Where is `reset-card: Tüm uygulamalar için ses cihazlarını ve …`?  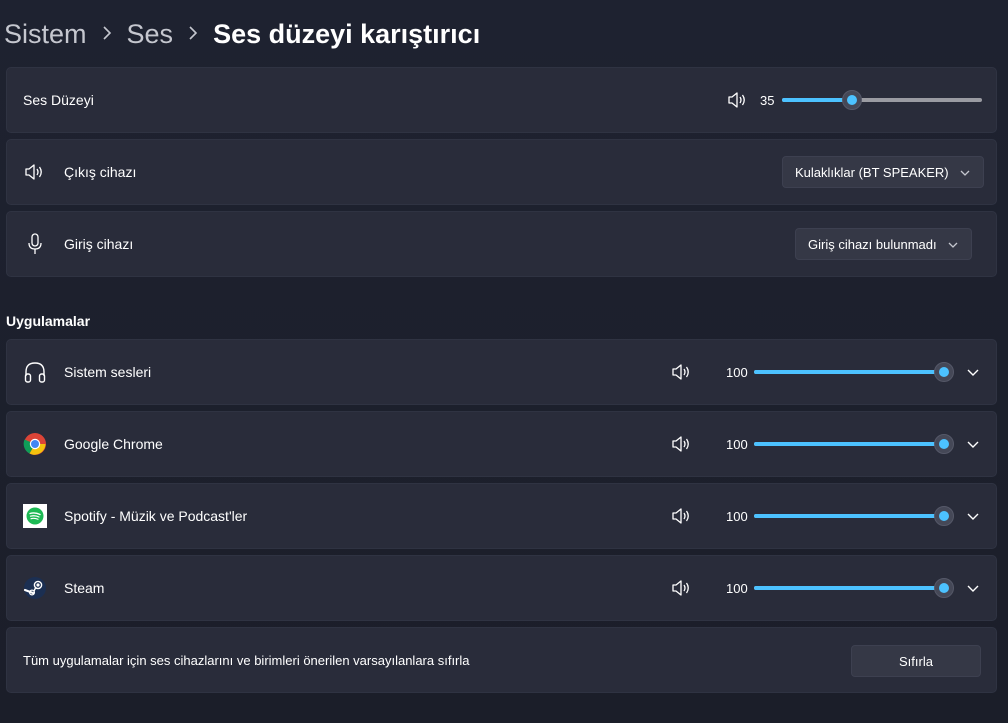 reset-card: Tüm uygulamalar için ses cihazlarını ve … is located at coordinates (501, 660).